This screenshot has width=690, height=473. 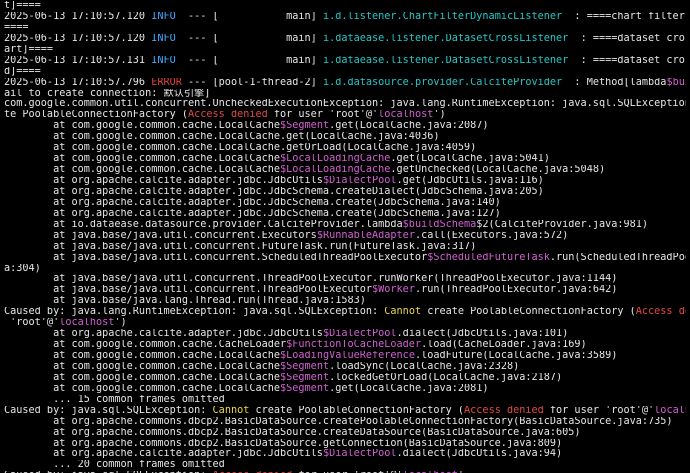 What do you see at coordinates (516, 290) in the screenshot?
I see `log-segment: .run(ThreadPoolExecutor.java:642)` at bounding box center [516, 290].